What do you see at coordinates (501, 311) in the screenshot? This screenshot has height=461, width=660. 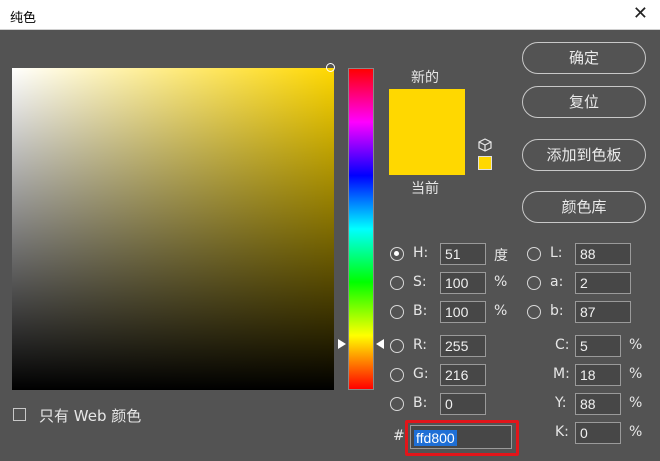 I see `unit-b: %` at bounding box center [501, 311].